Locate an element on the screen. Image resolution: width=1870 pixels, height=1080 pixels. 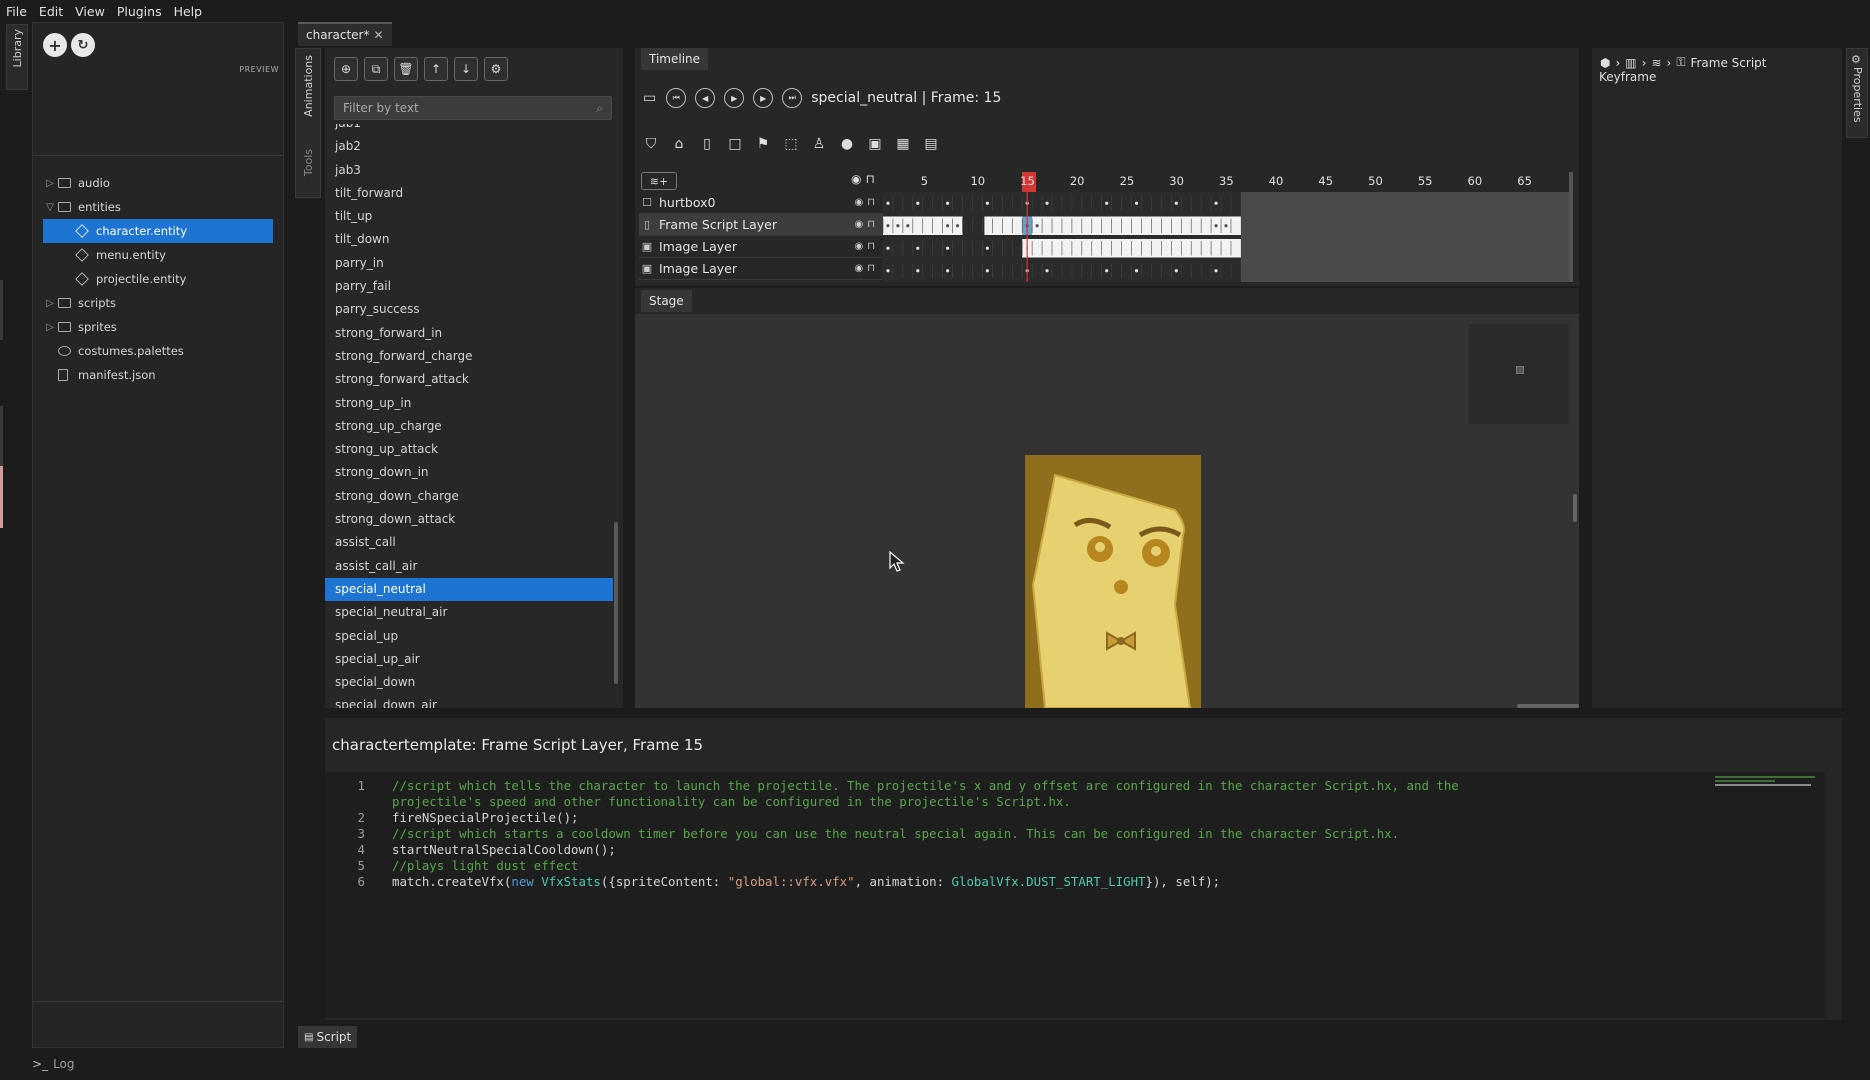
animation-item: special_up_air is located at coordinates (469, 659).